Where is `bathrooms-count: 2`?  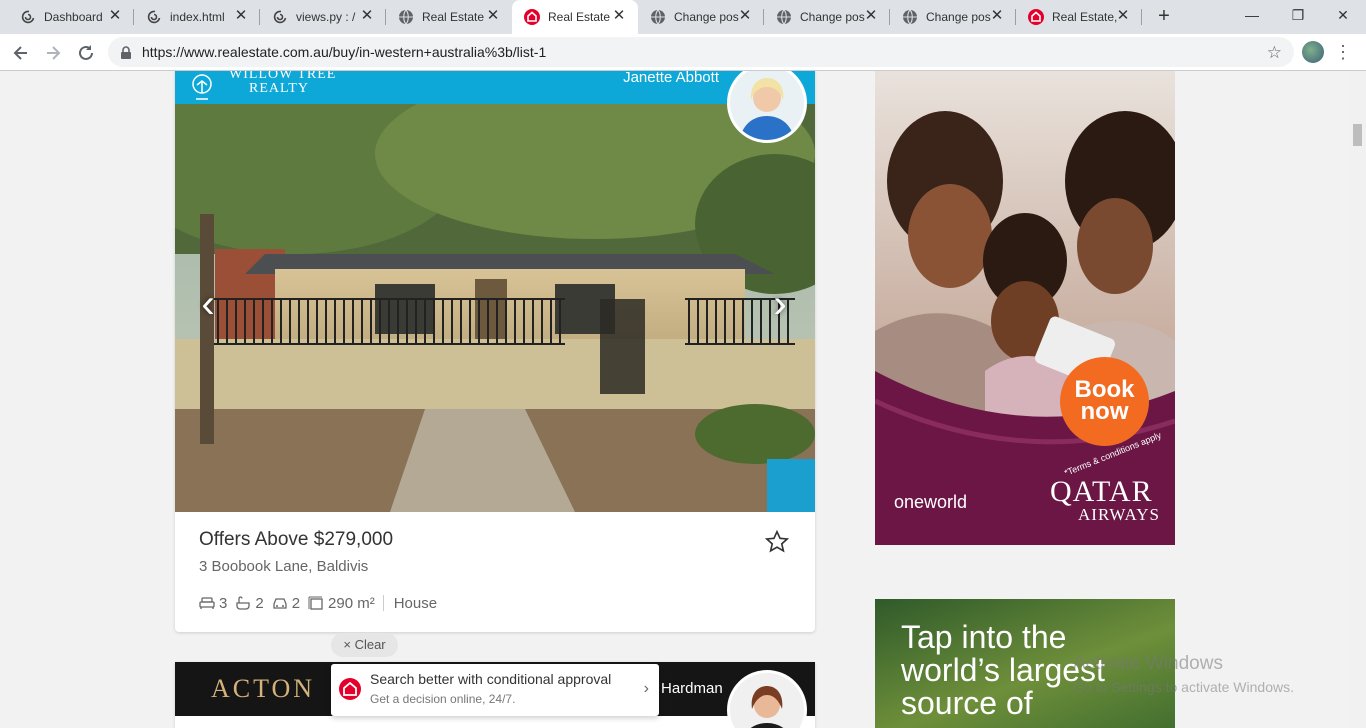 bathrooms-count: 2 is located at coordinates (259, 603).